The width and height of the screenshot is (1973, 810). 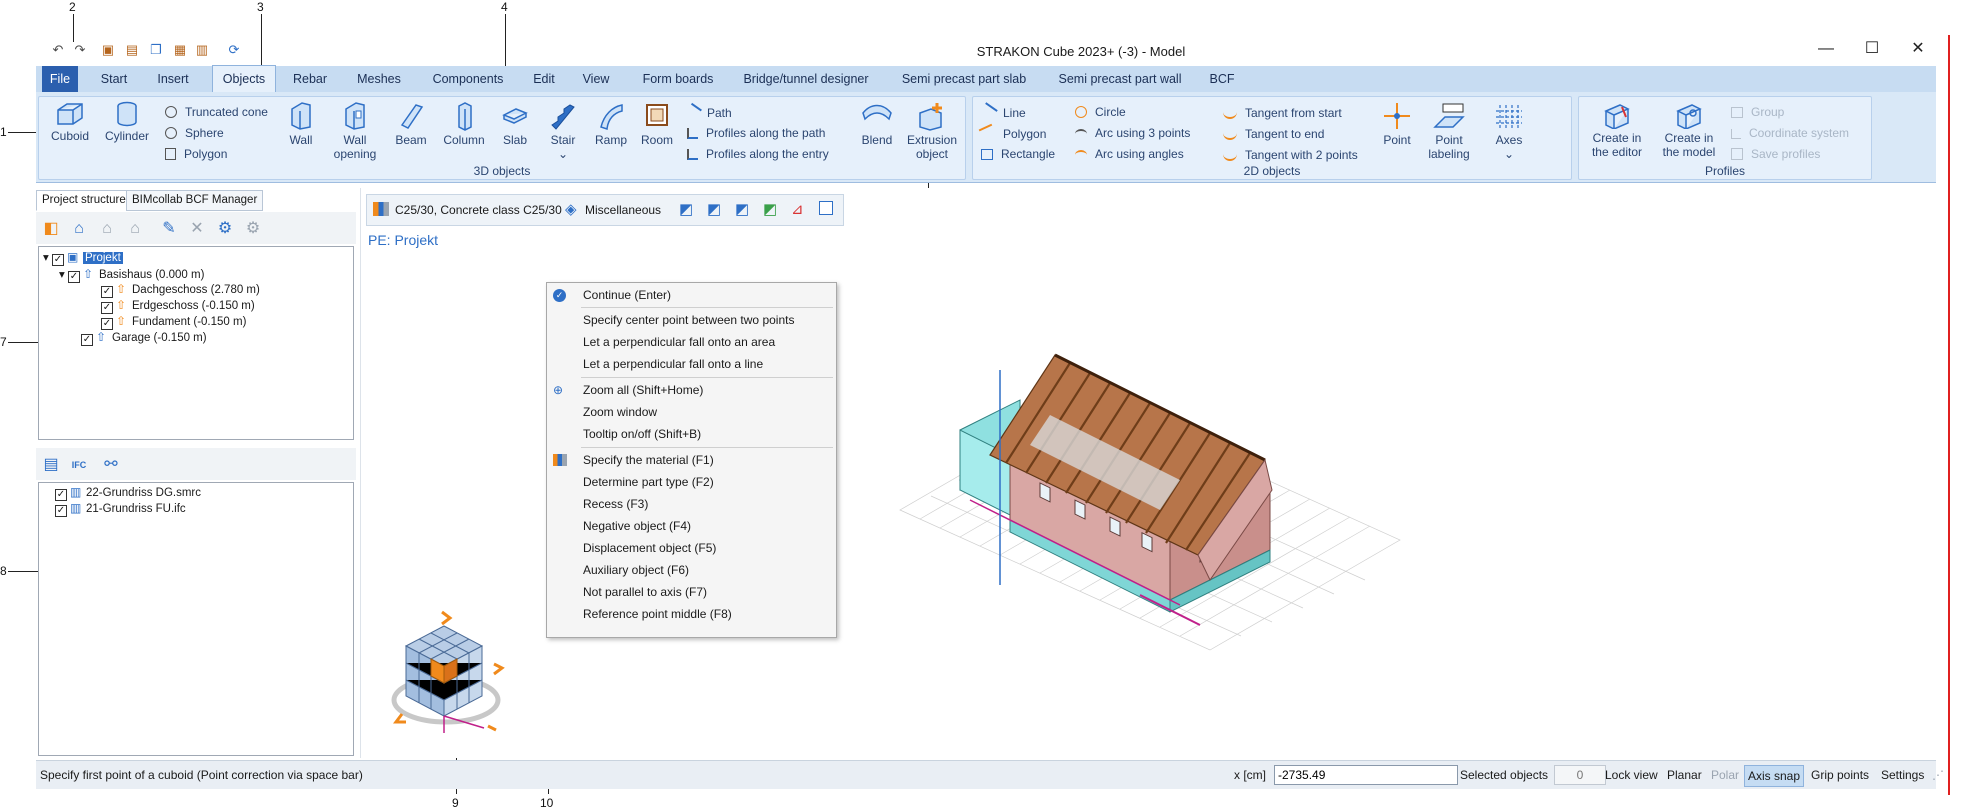 I want to click on axis-snap-button: Axis snap, so click(x=1774, y=776).